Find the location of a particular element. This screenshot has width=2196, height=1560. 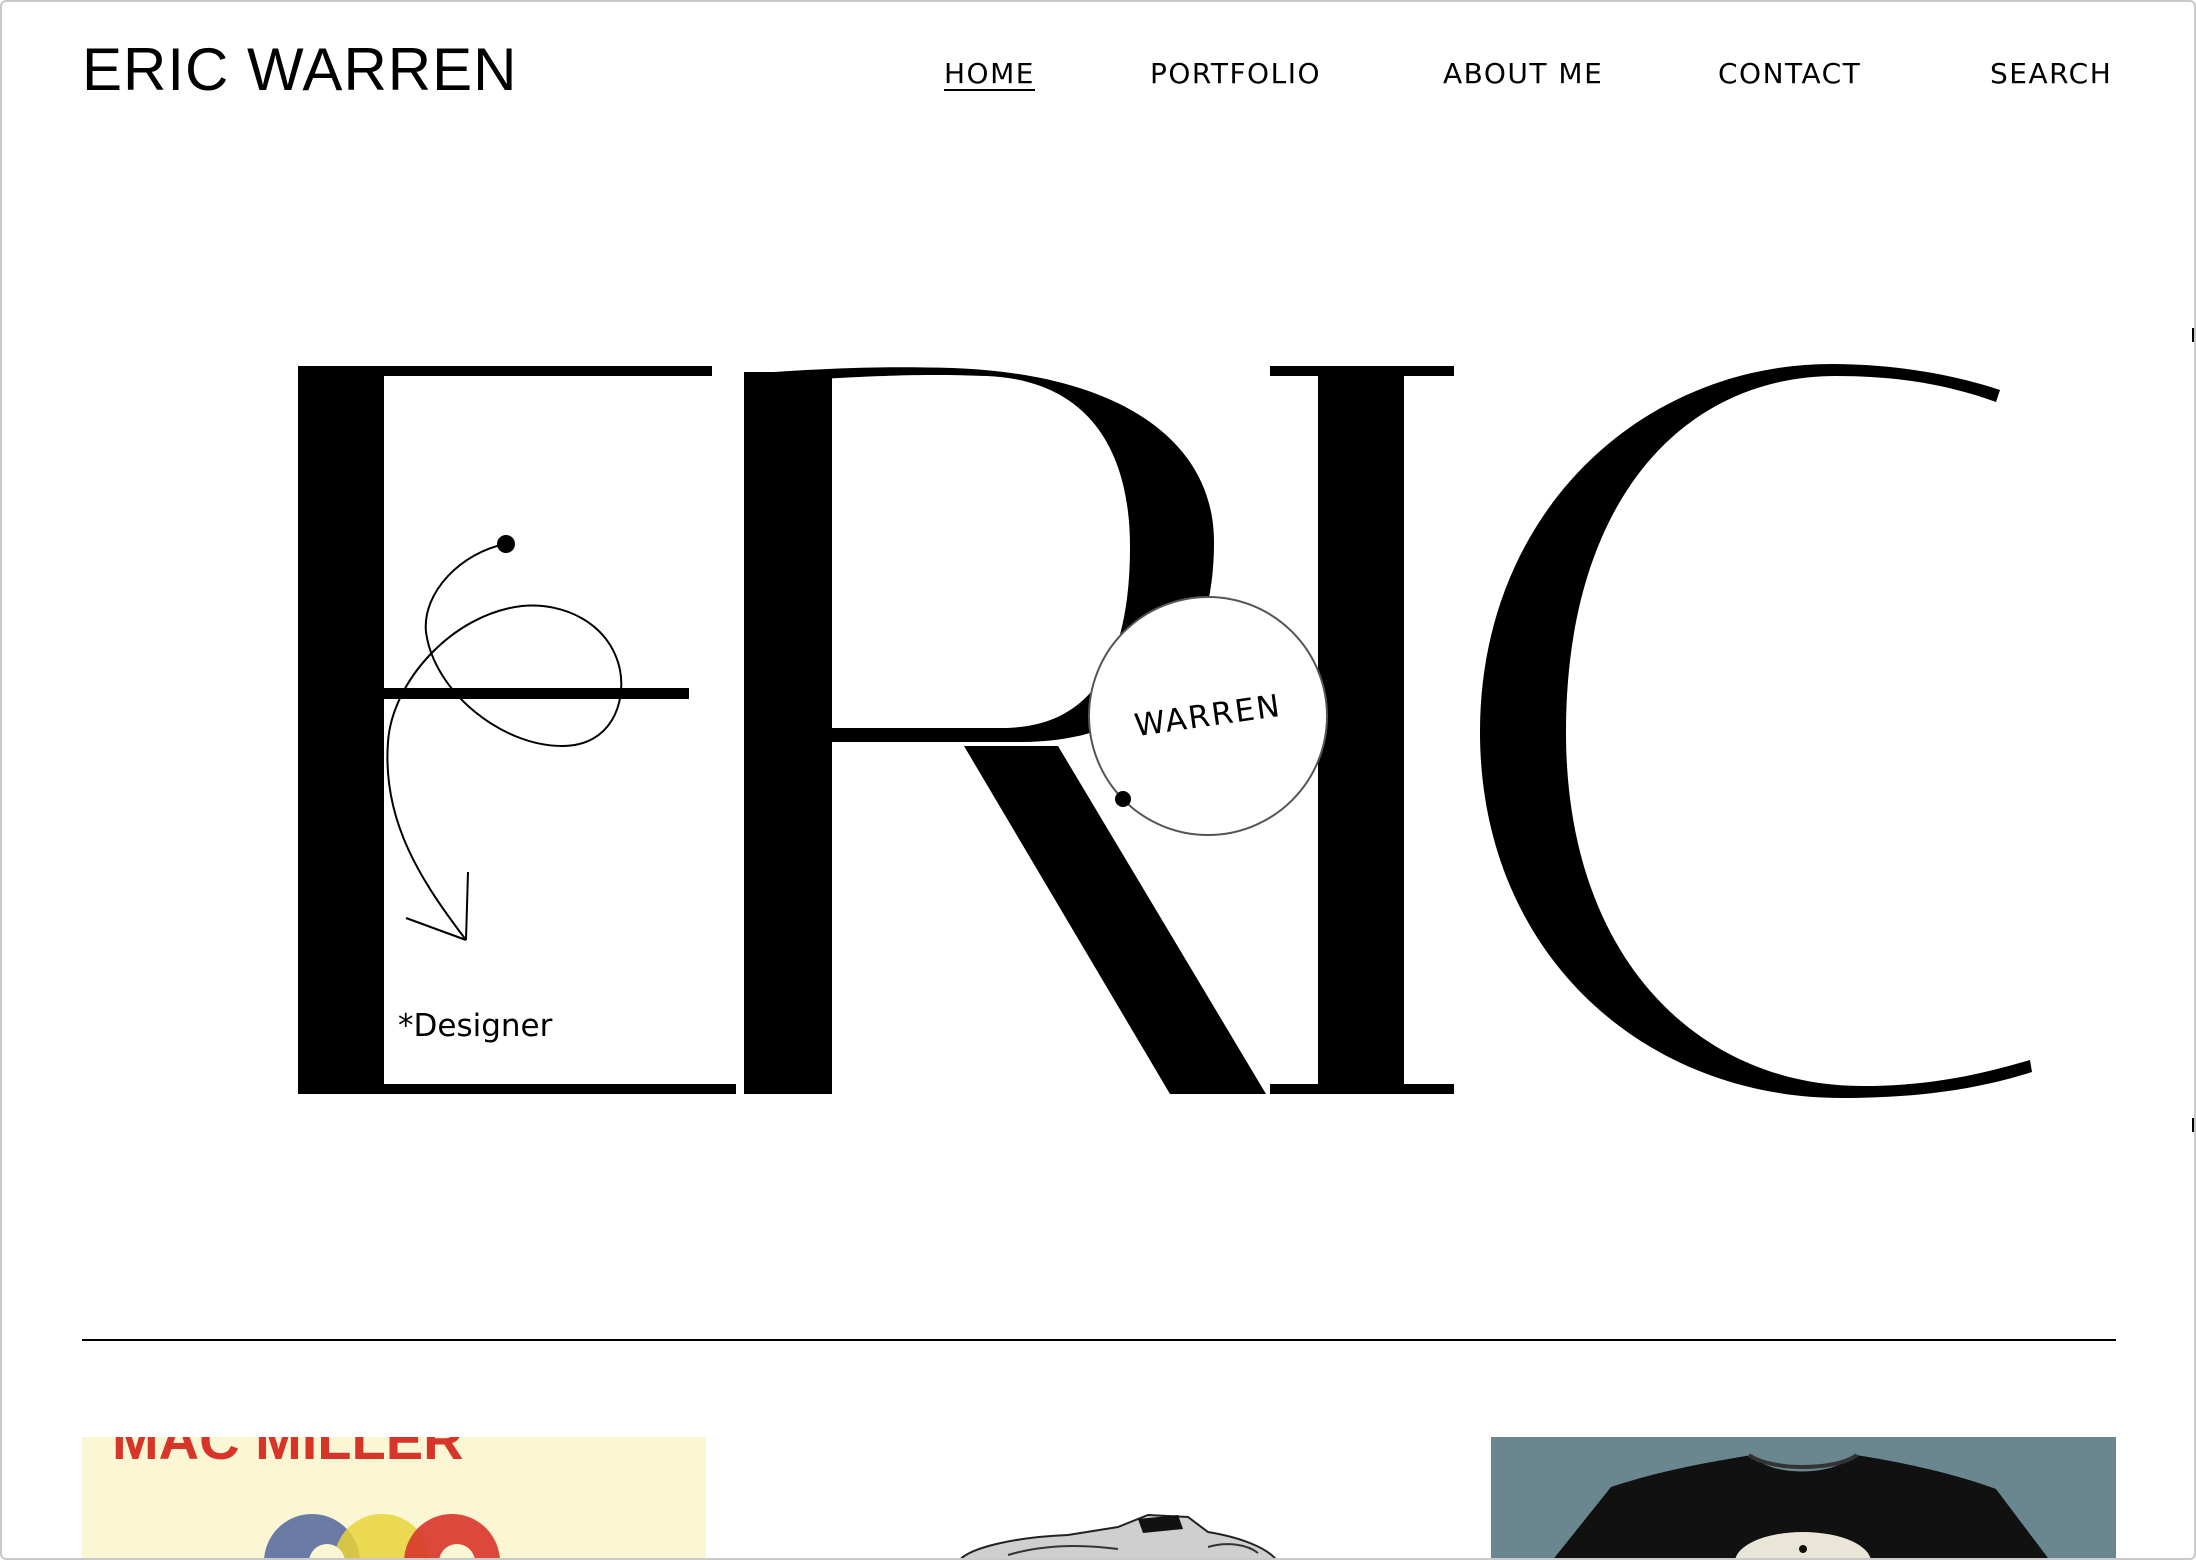

hero-letter-e is located at coordinates (517, 730).